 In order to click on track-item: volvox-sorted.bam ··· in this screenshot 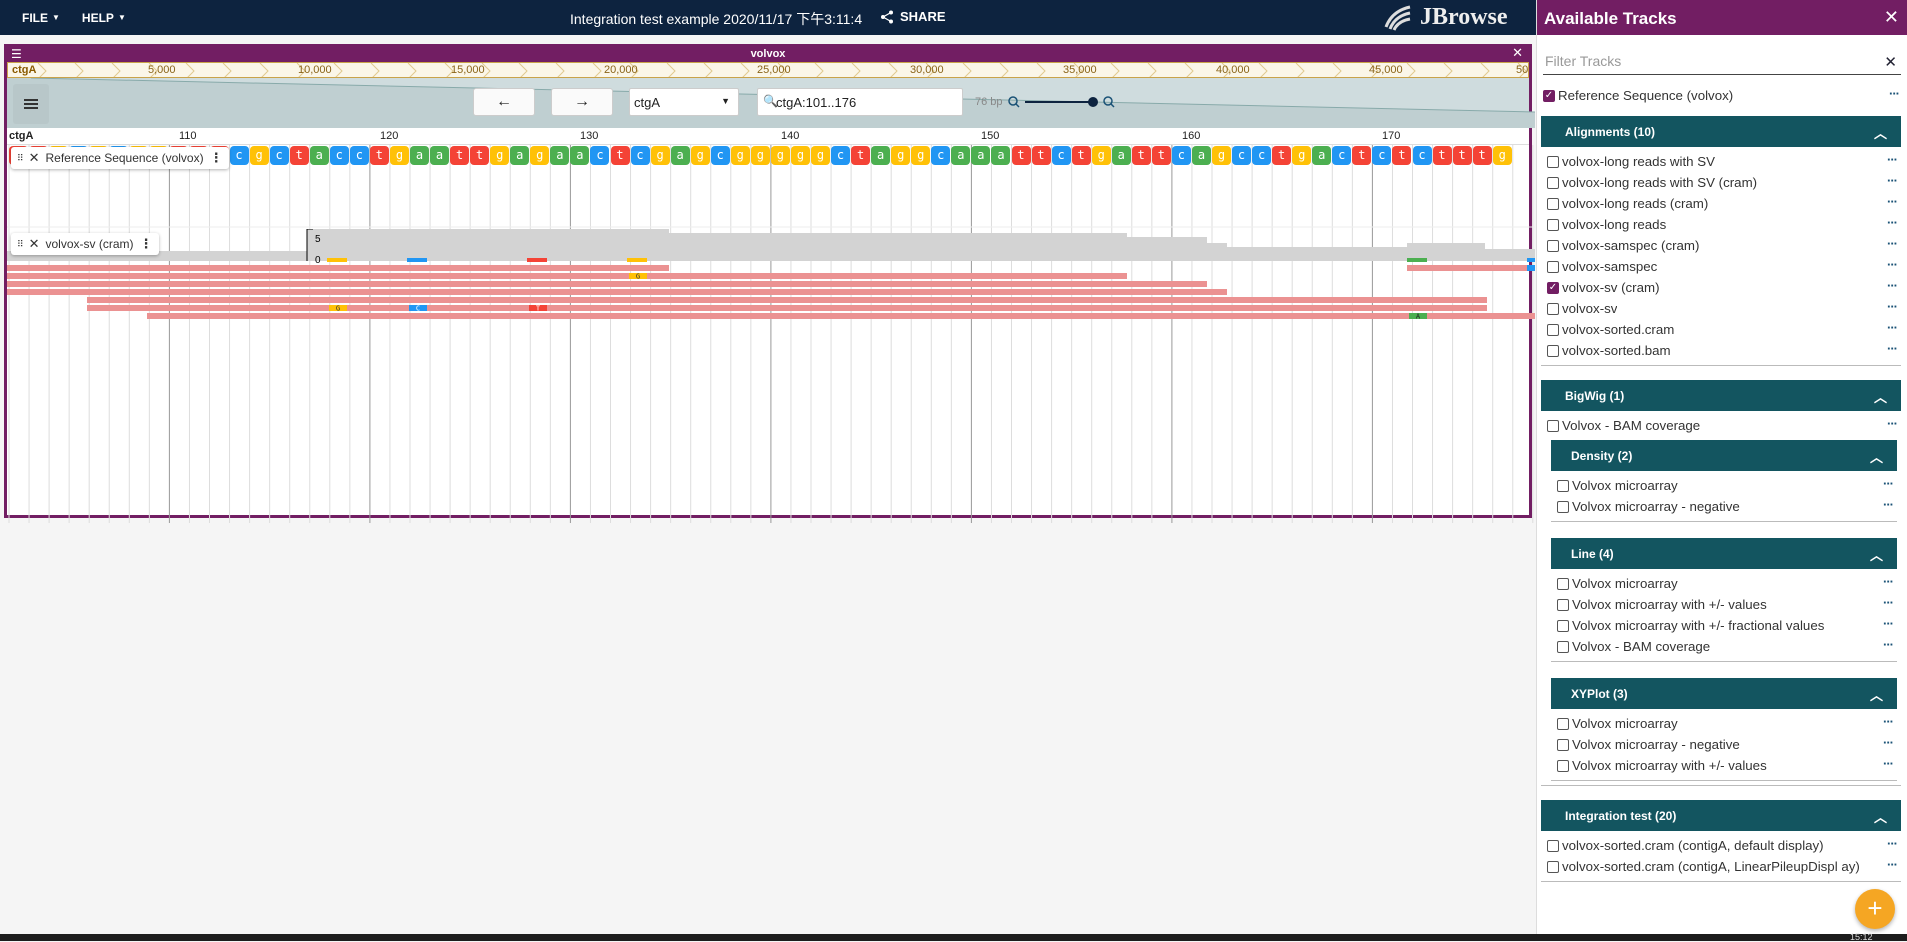, I will do `click(1722, 350)`.